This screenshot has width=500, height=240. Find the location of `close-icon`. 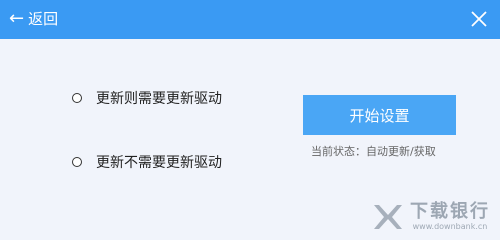

close-icon is located at coordinates (479, 19).